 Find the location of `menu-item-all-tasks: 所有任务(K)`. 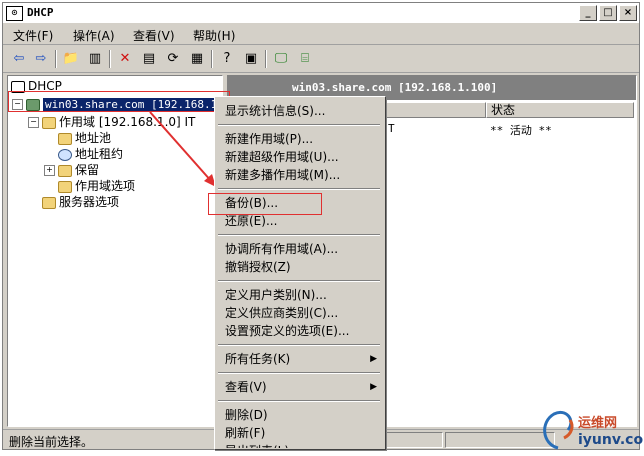

menu-item-all-tasks: 所有任务(K) is located at coordinates (257, 359).